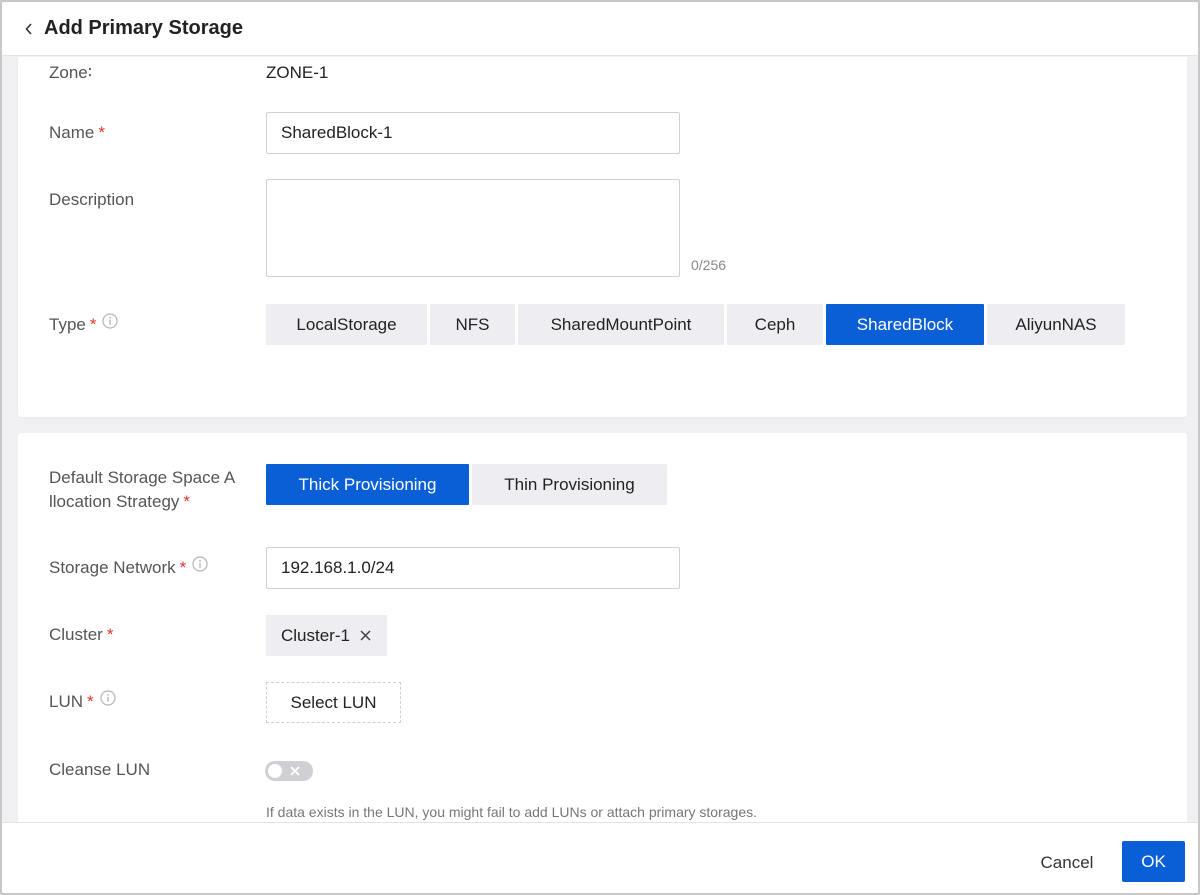 This screenshot has height=895, width=1200. What do you see at coordinates (367, 484) in the screenshot?
I see `thick-provisioning-option: Thick Provisioning` at bounding box center [367, 484].